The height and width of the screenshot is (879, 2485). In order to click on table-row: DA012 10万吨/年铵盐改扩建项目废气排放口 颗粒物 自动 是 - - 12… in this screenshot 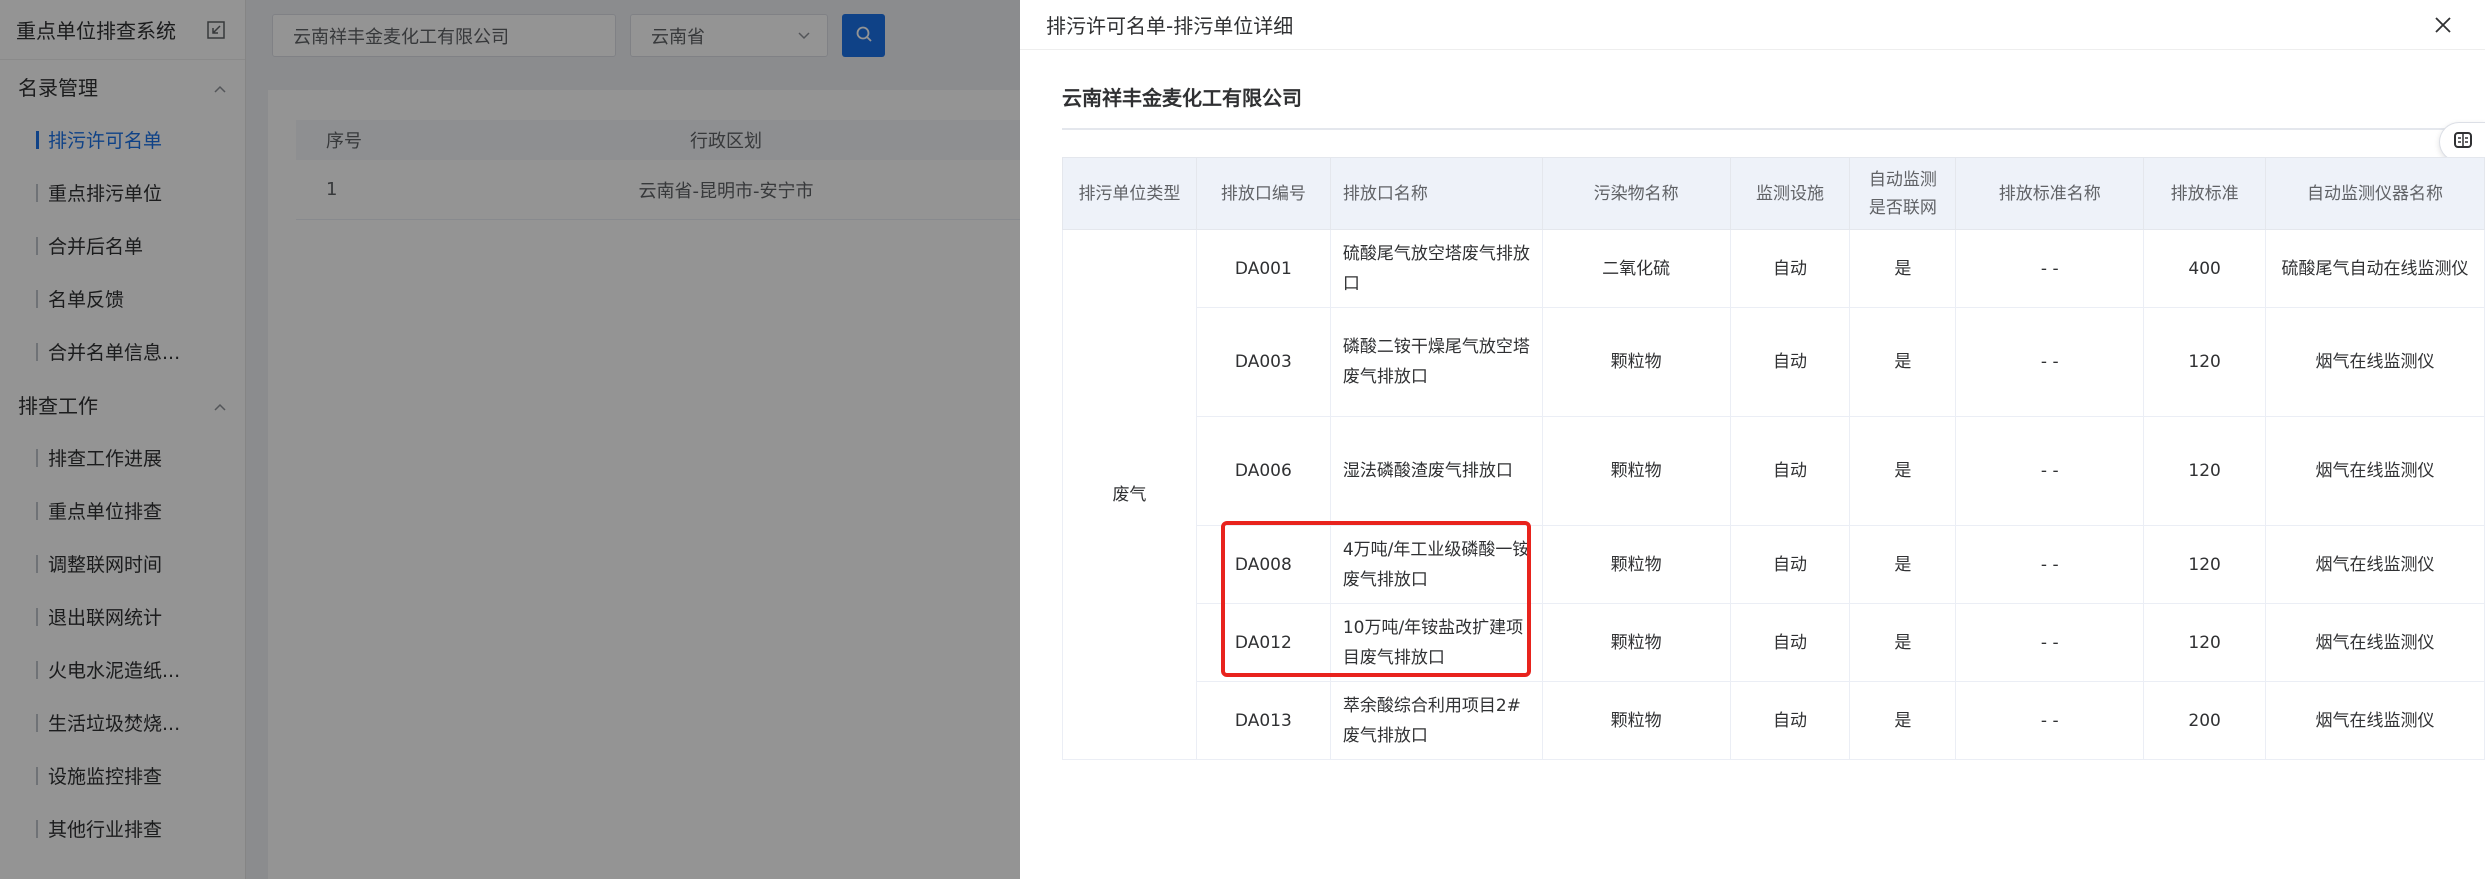, I will do `click(1774, 642)`.